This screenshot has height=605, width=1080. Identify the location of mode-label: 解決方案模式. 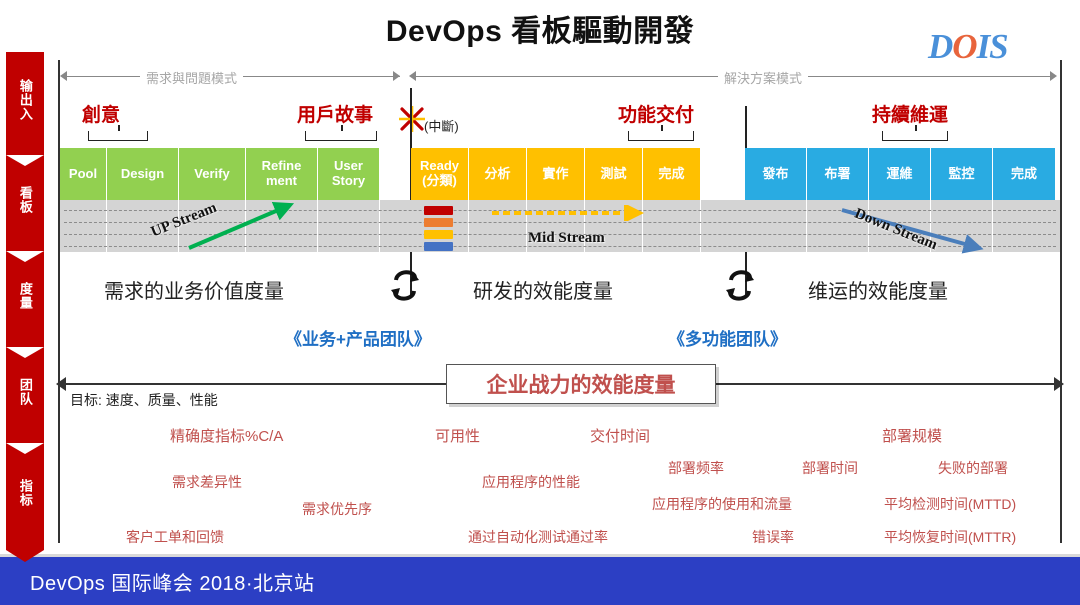
(763, 77).